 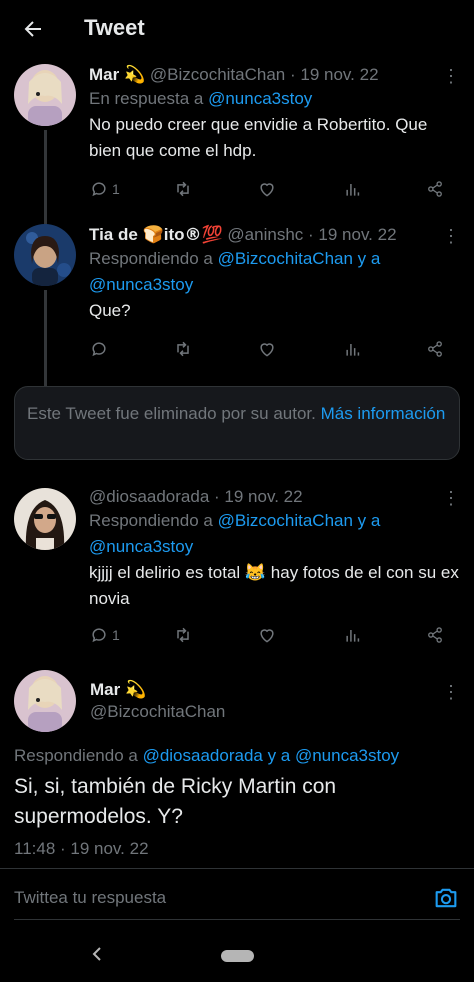 What do you see at coordinates (98, 954) in the screenshot?
I see `nav-back-icon` at bounding box center [98, 954].